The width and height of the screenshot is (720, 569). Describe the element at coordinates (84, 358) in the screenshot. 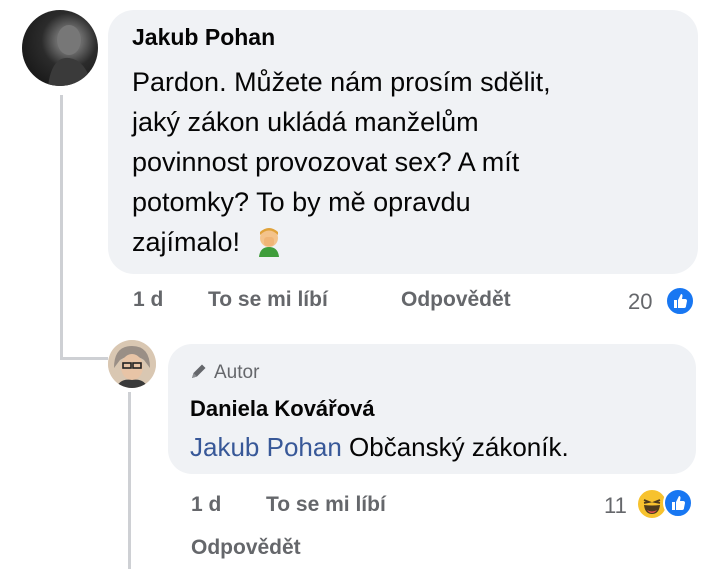

I see `thread-connector` at that location.